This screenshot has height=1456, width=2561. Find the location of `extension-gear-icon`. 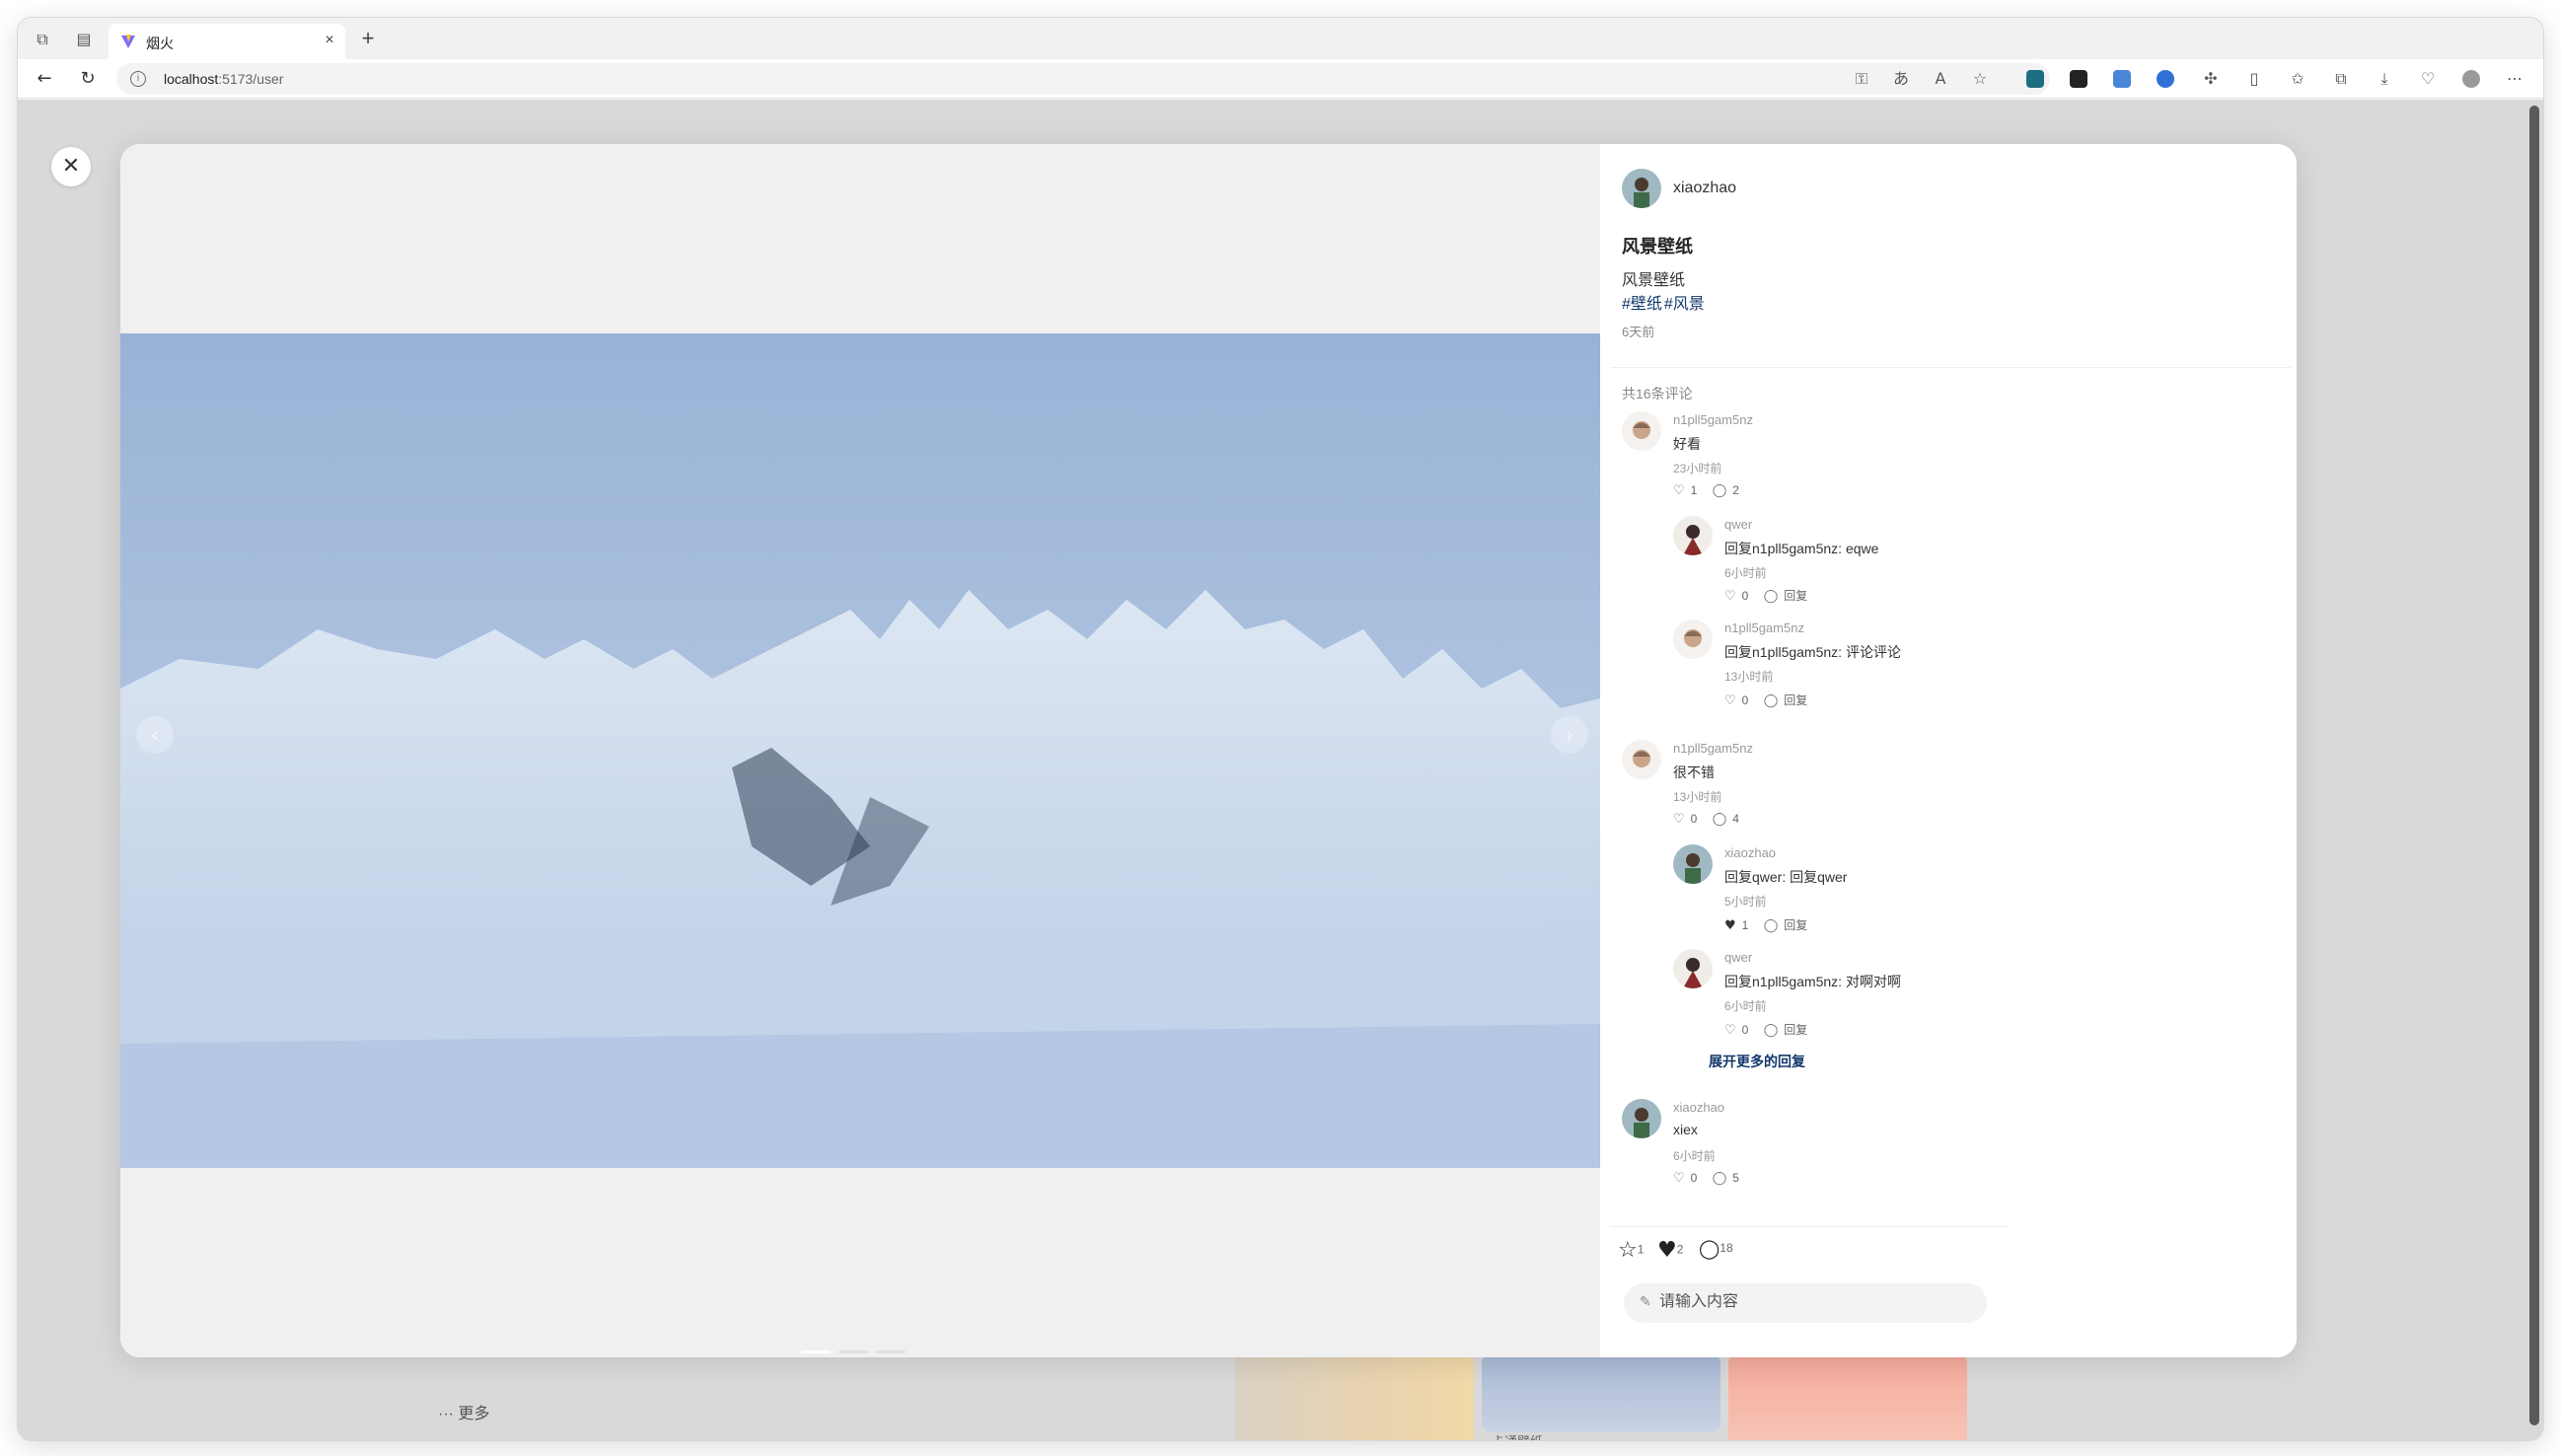

extension-gear-icon is located at coordinates (2035, 79).